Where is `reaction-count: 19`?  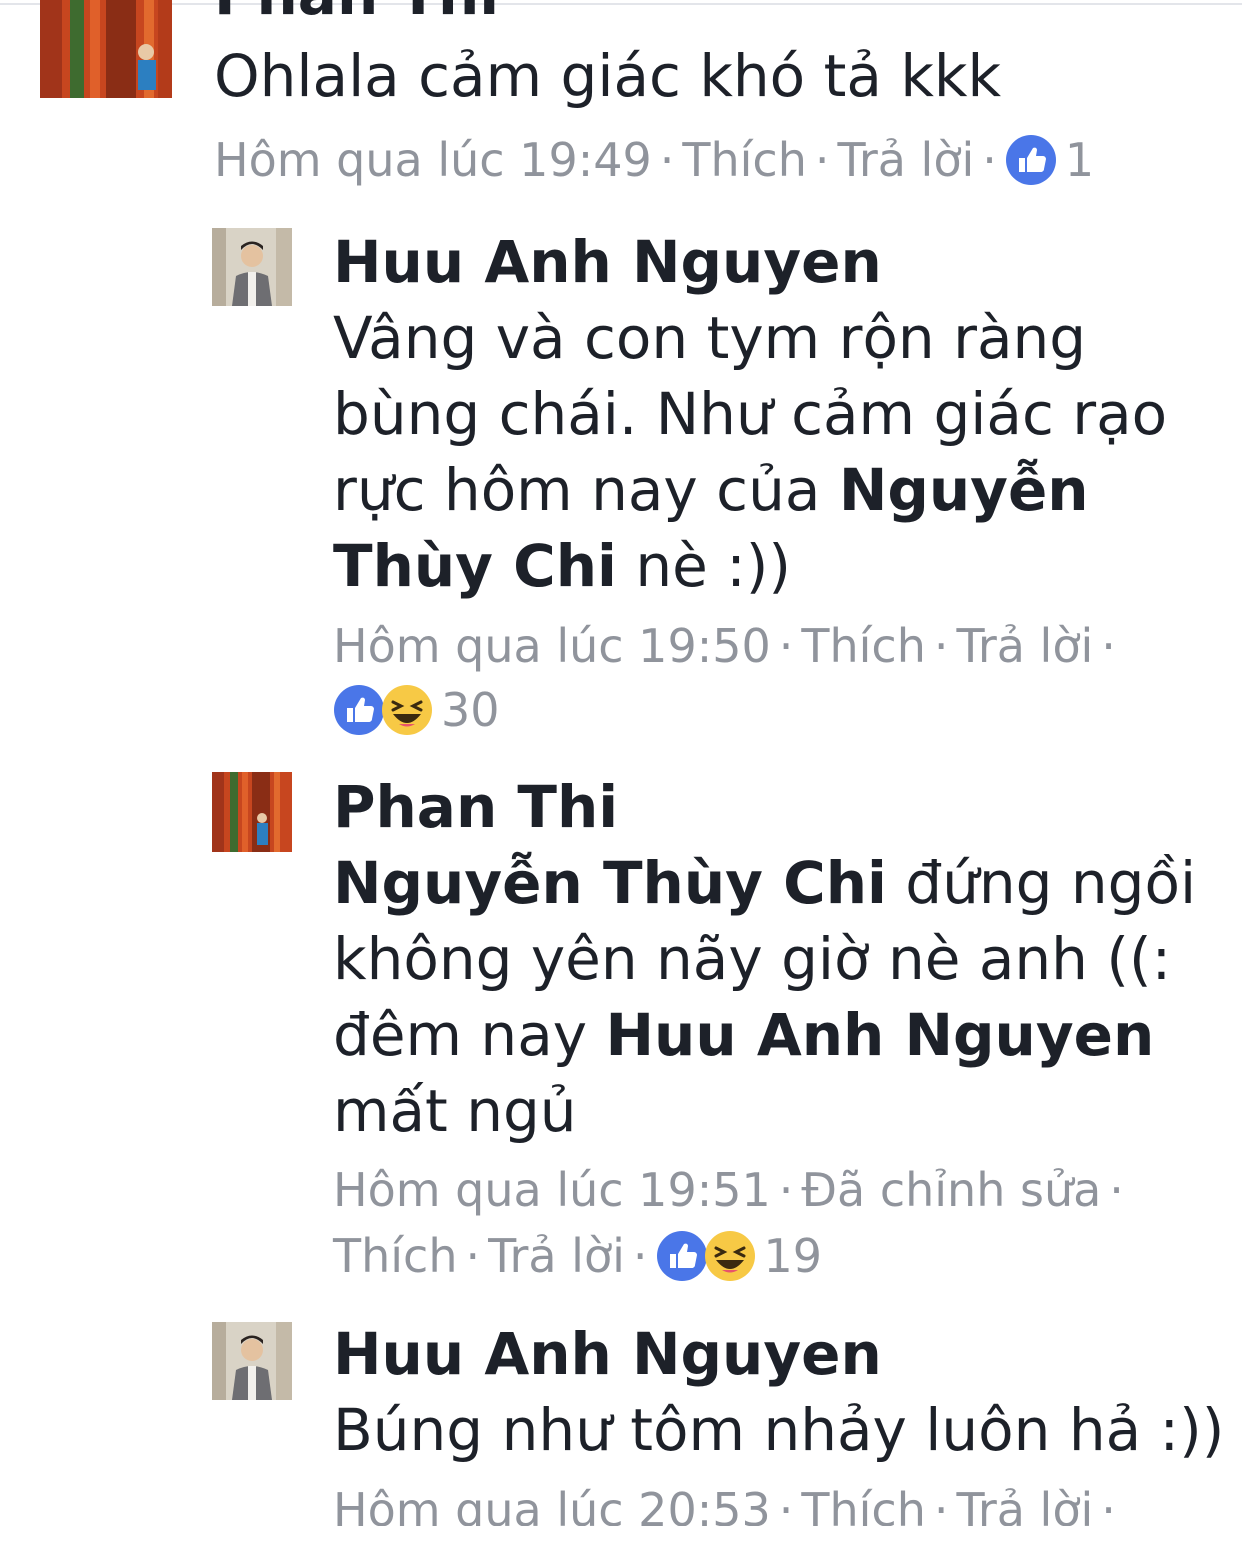 reaction-count: 19 is located at coordinates (793, 1256).